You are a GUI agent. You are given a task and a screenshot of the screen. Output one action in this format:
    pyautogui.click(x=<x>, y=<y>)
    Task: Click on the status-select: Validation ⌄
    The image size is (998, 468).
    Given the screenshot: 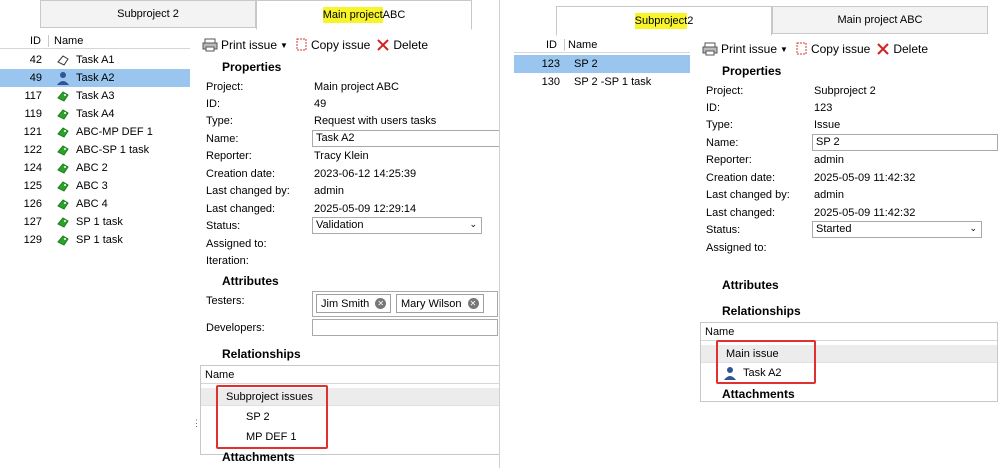 What is the action you would take?
    pyautogui.click(x=397, y=225)
    